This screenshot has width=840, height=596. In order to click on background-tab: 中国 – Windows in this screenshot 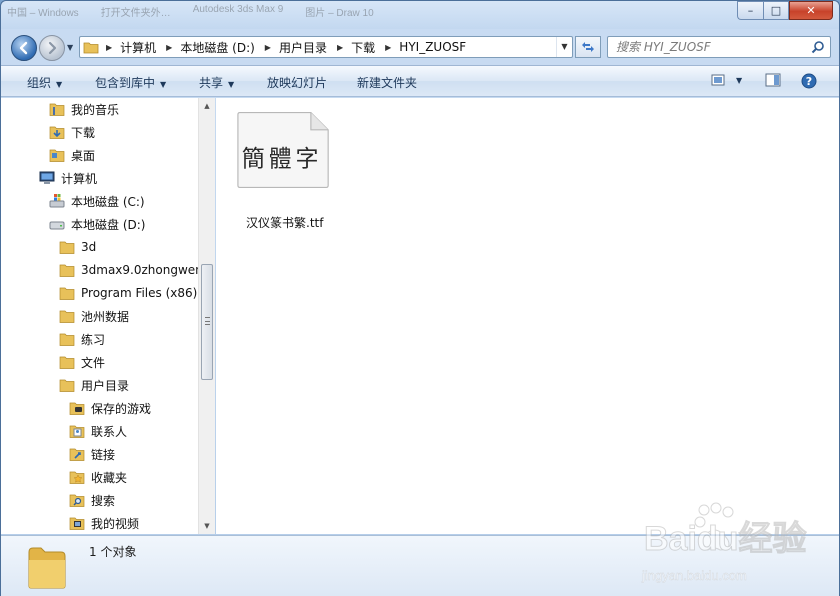, I will do `click(43, 13)`.